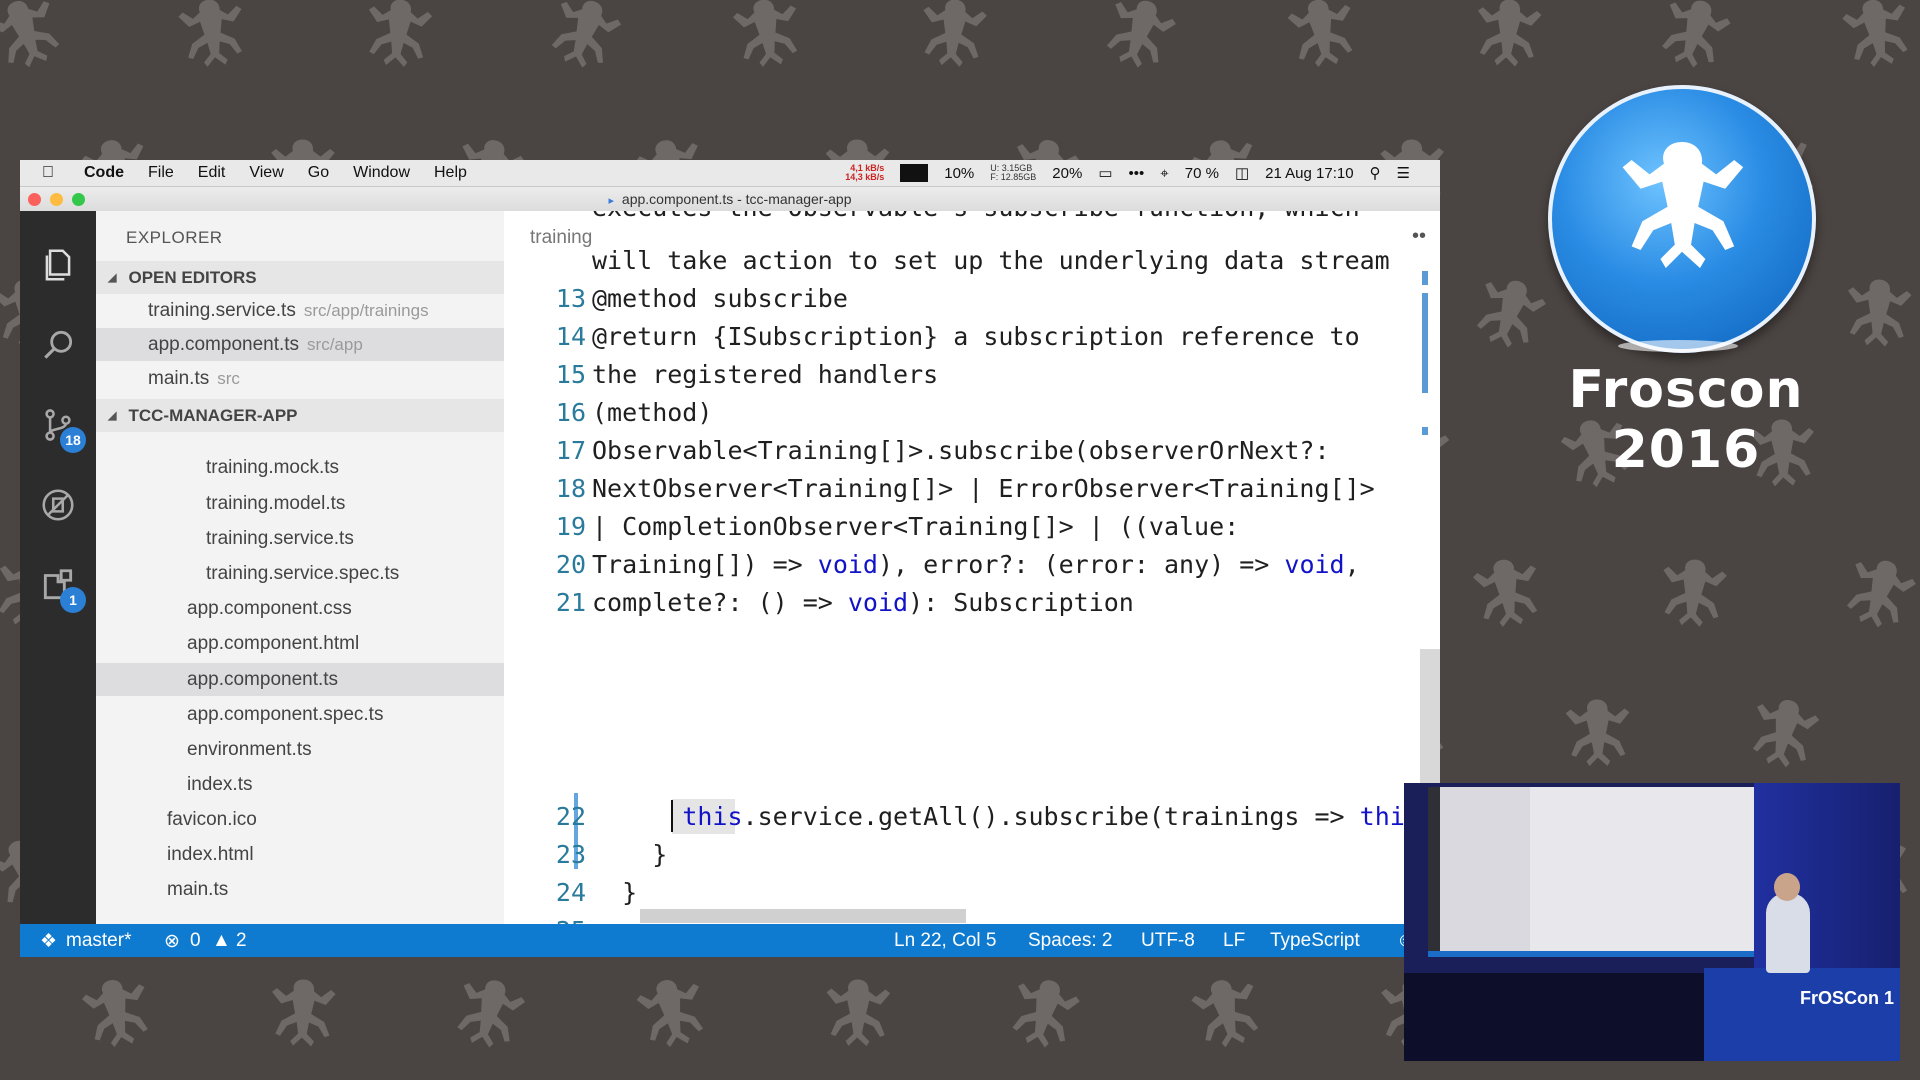 This screenshot has height=1080, width=1920. What do you see at coordinates (300, 573) in the screenshot?
I see `file-item: training.service.spec.ts` at bounding box center [300, 573].